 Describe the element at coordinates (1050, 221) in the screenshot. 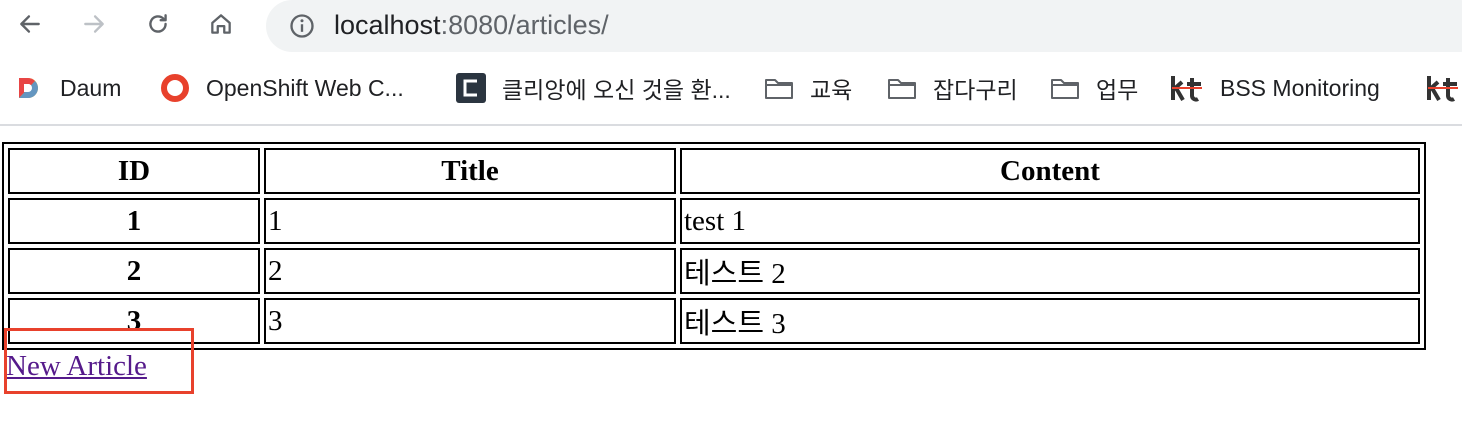

I see `cell-content: test 1` at that location.